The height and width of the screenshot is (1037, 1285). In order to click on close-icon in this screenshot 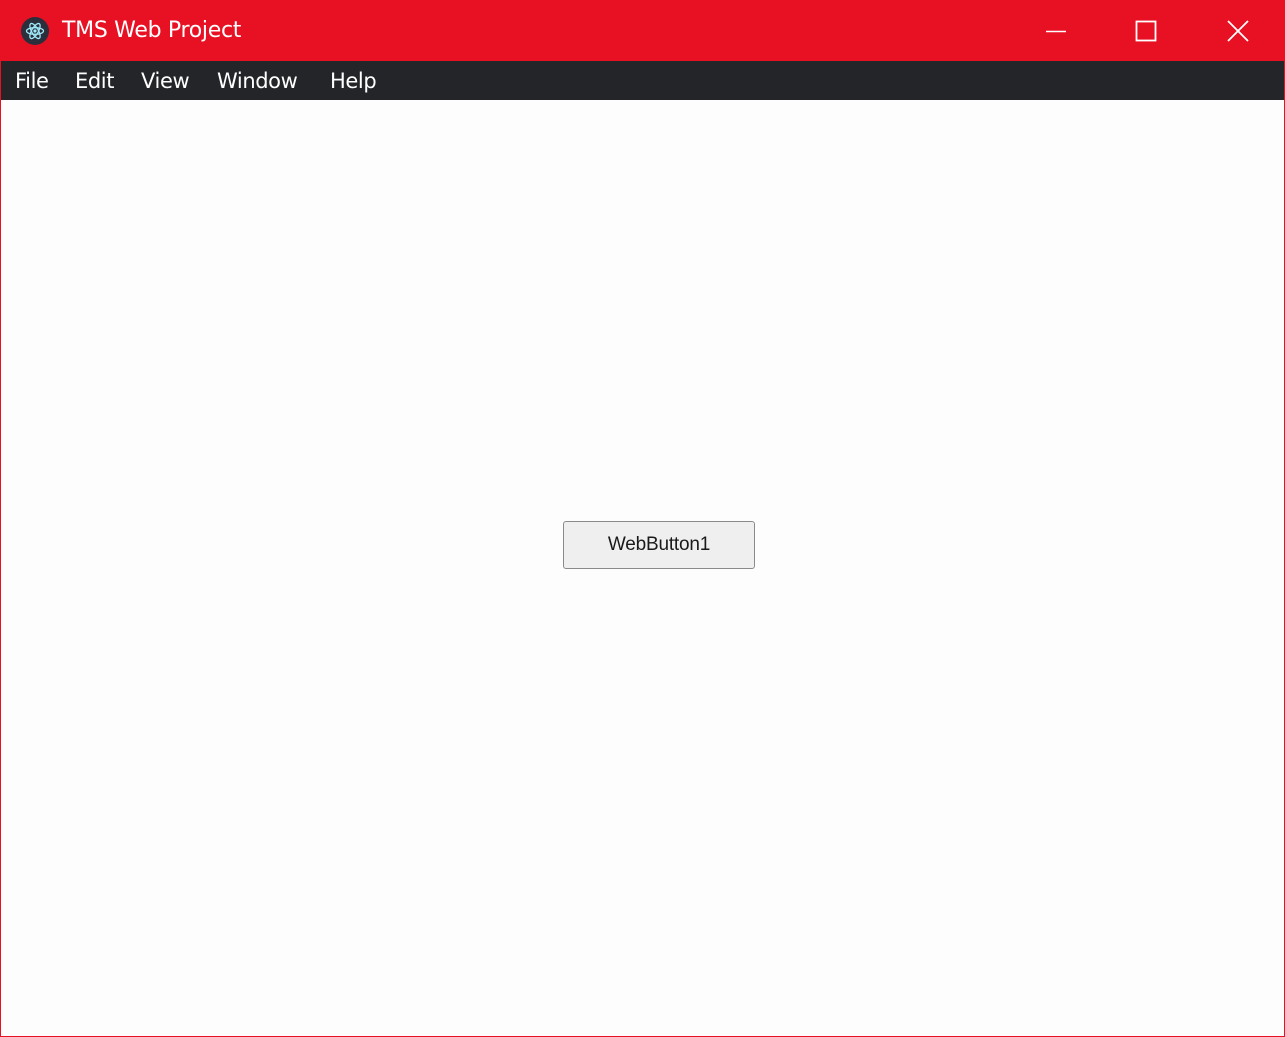, I will do `click(1238, 31)`.